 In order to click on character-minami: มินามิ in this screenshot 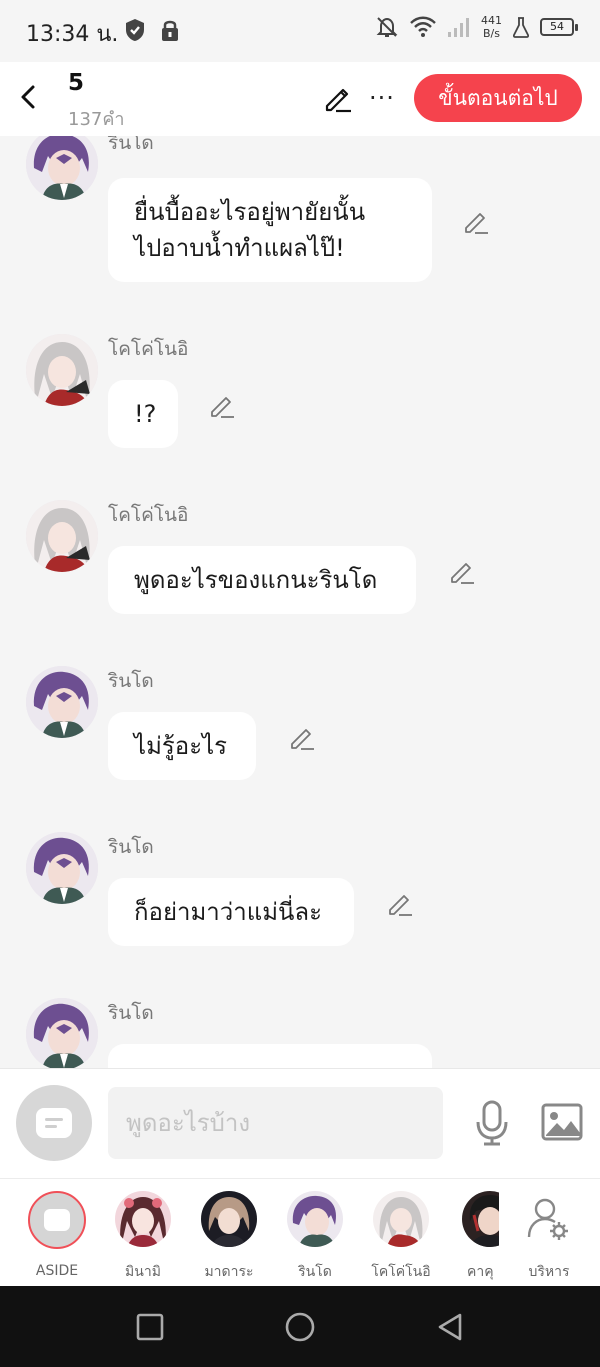, I will do `click(143, 1237)`.